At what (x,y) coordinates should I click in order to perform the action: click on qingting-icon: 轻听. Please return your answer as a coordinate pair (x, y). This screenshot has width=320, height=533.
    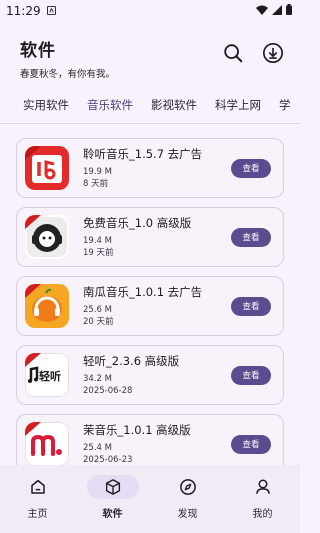
    Looking at the image, I should click on (47, 375).